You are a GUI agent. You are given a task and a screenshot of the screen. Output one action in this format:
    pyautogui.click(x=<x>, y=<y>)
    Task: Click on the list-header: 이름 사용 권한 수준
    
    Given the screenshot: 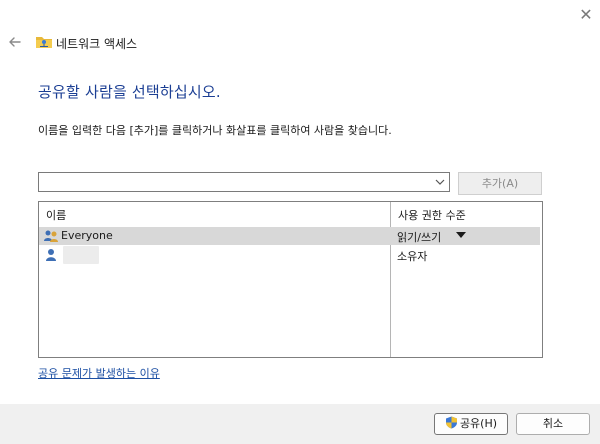 What is the action you would take?
    pyautogui.click(x=290, y=214)
    